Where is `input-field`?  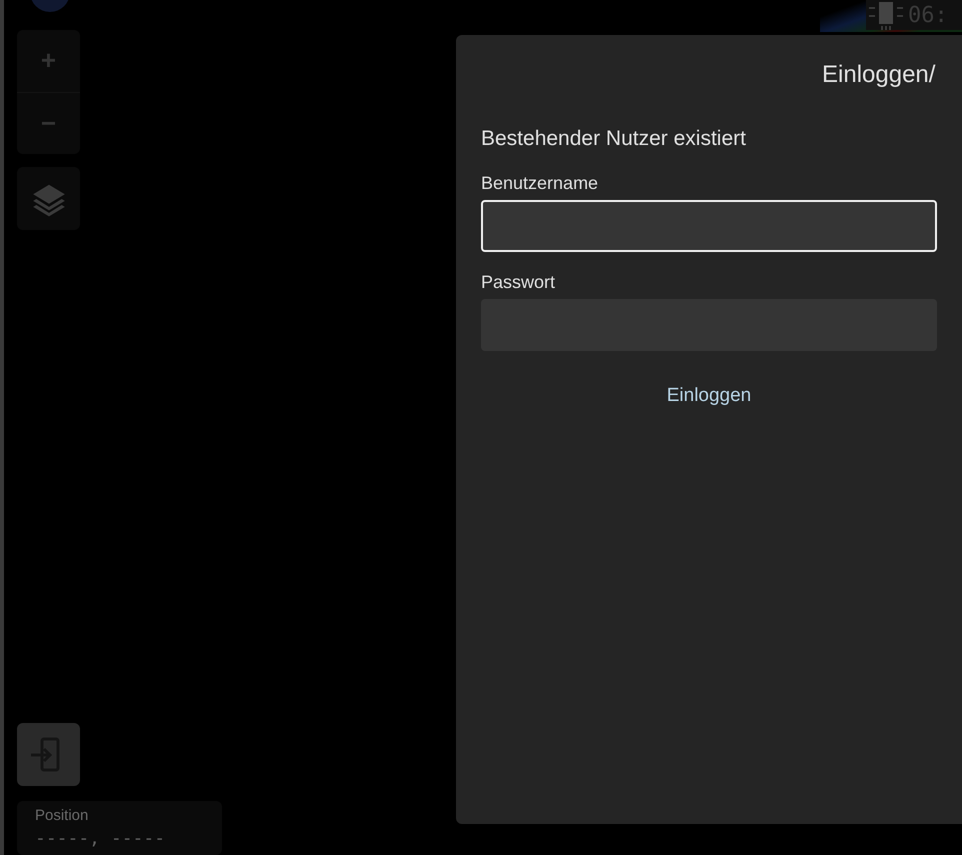 input-field is located at coordinates (709, 226).